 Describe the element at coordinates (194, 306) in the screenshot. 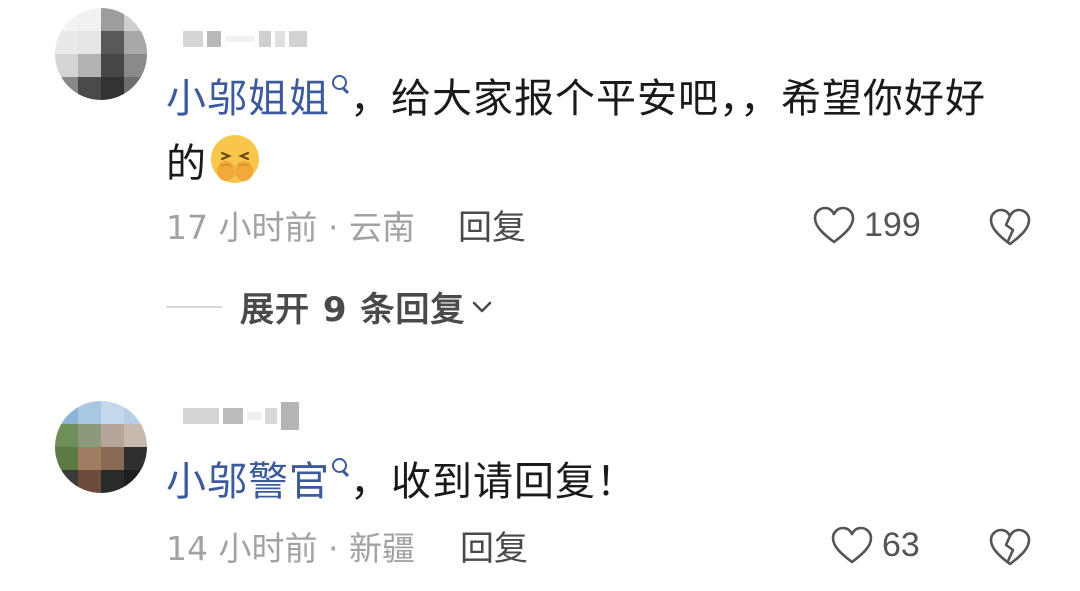

I see `divider` at that location.